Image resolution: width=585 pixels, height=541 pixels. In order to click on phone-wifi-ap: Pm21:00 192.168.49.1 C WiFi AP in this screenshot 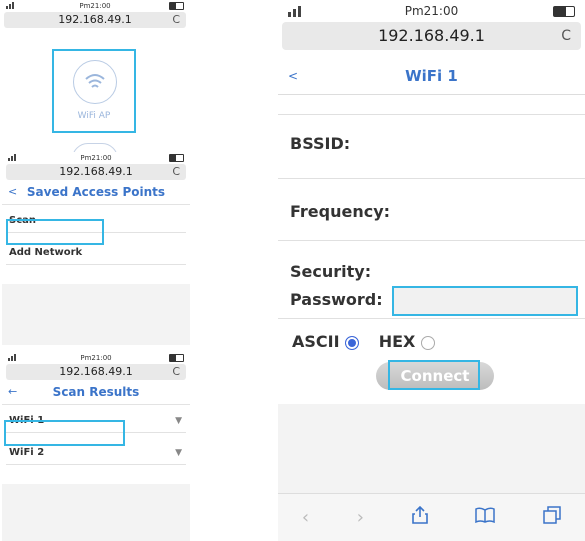, I will do `click(95, 77)`.